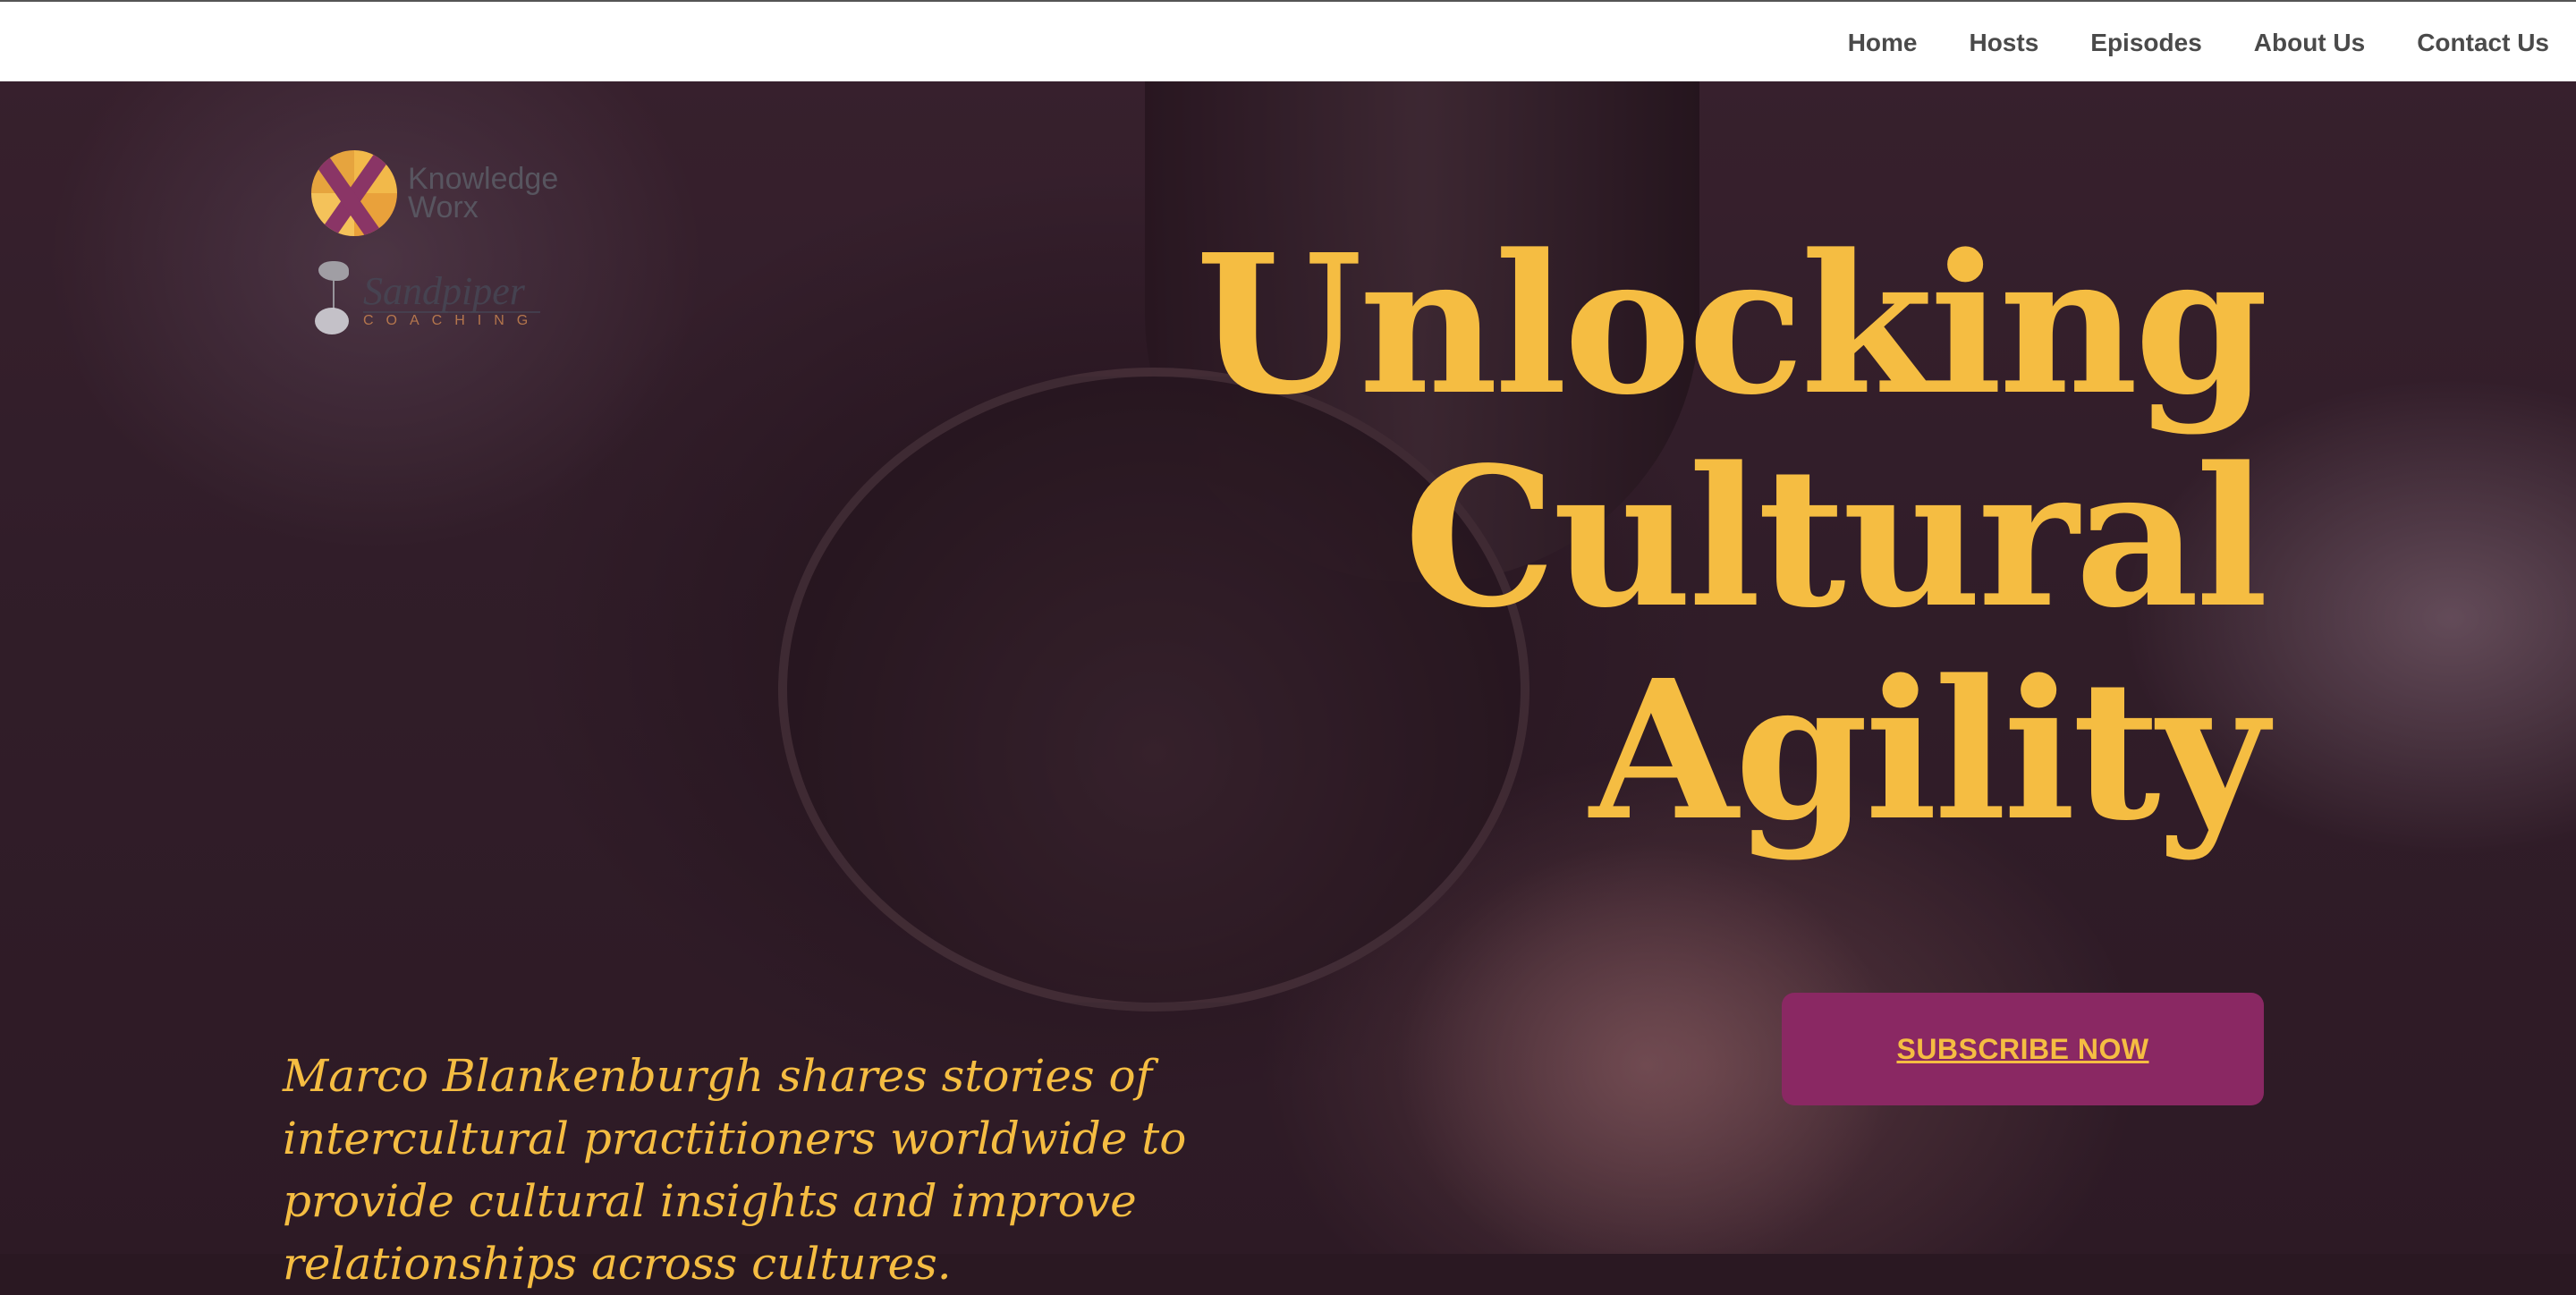  I want to click on sandpiper-coaching-logo: Sandpiper COACHING, so click(426, 300).